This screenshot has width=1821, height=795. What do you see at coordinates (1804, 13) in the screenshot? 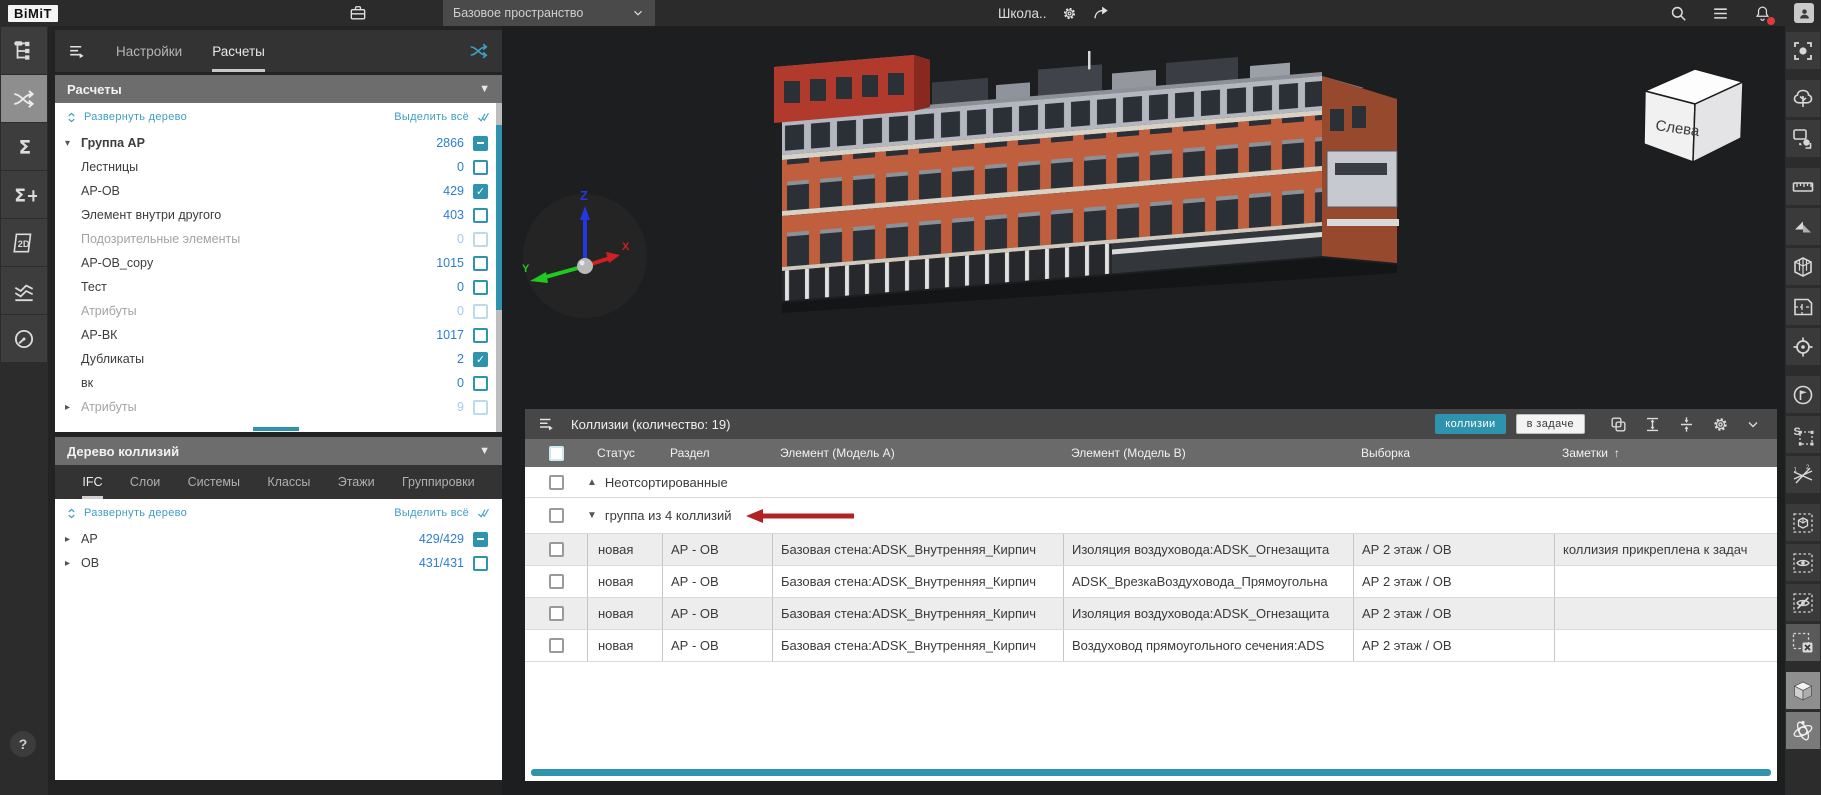
I see `btn-profile-icon` at bounding box center [1804, 13].